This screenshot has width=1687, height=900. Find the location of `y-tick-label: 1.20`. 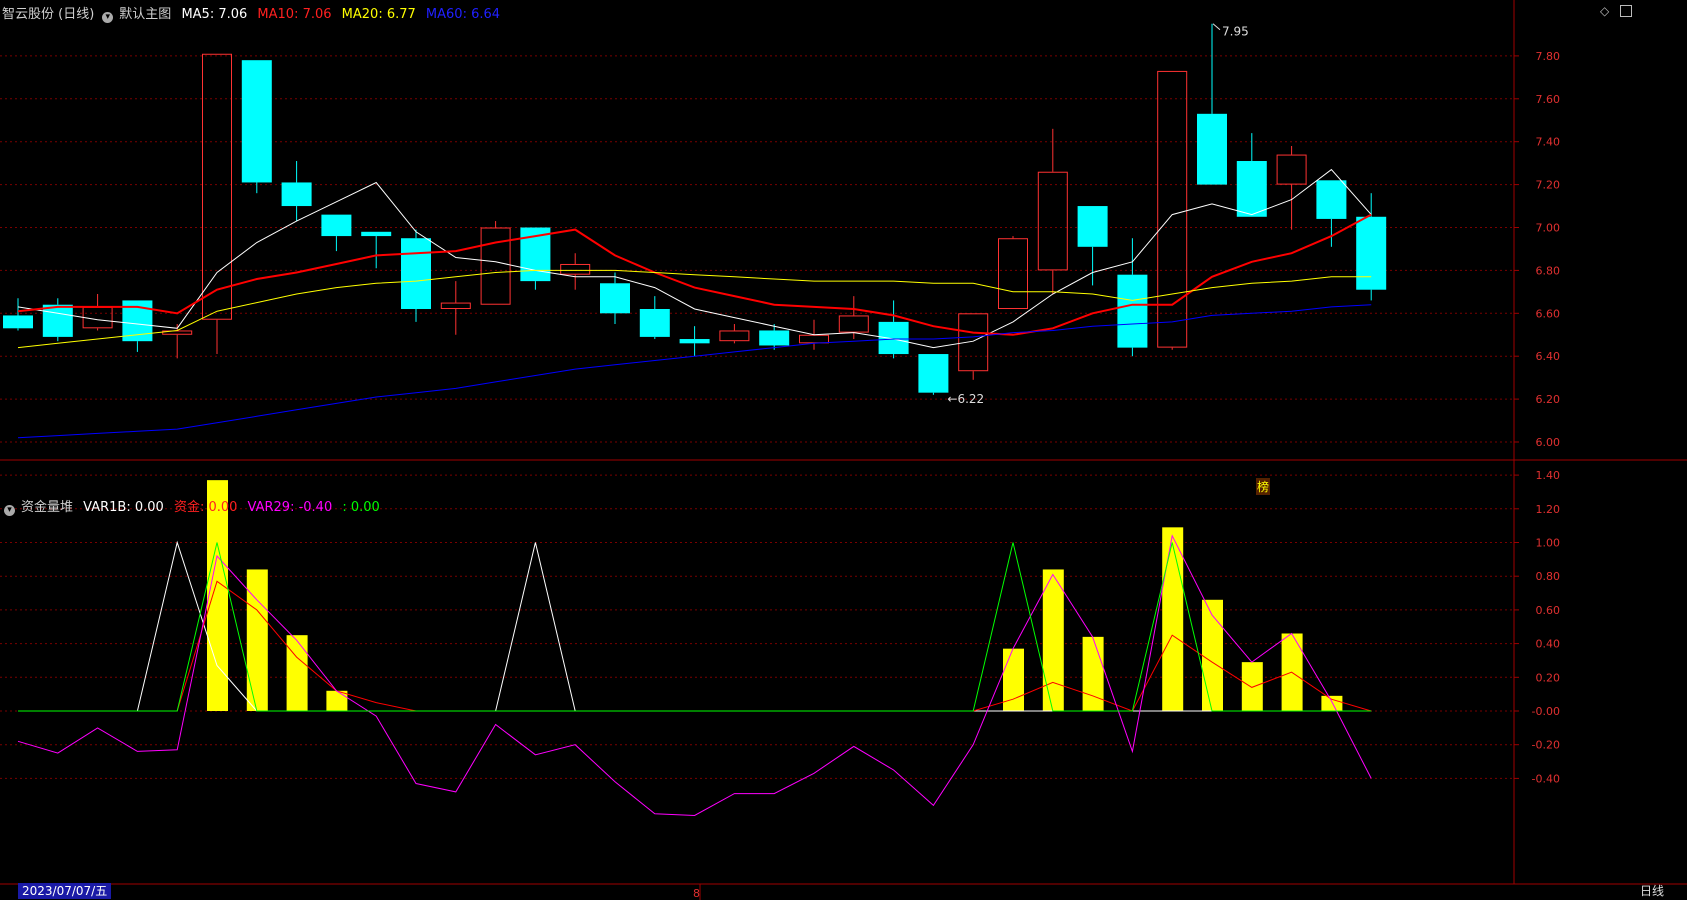

y-tick-label: 1.20 is located at coordinates (1548, 509).